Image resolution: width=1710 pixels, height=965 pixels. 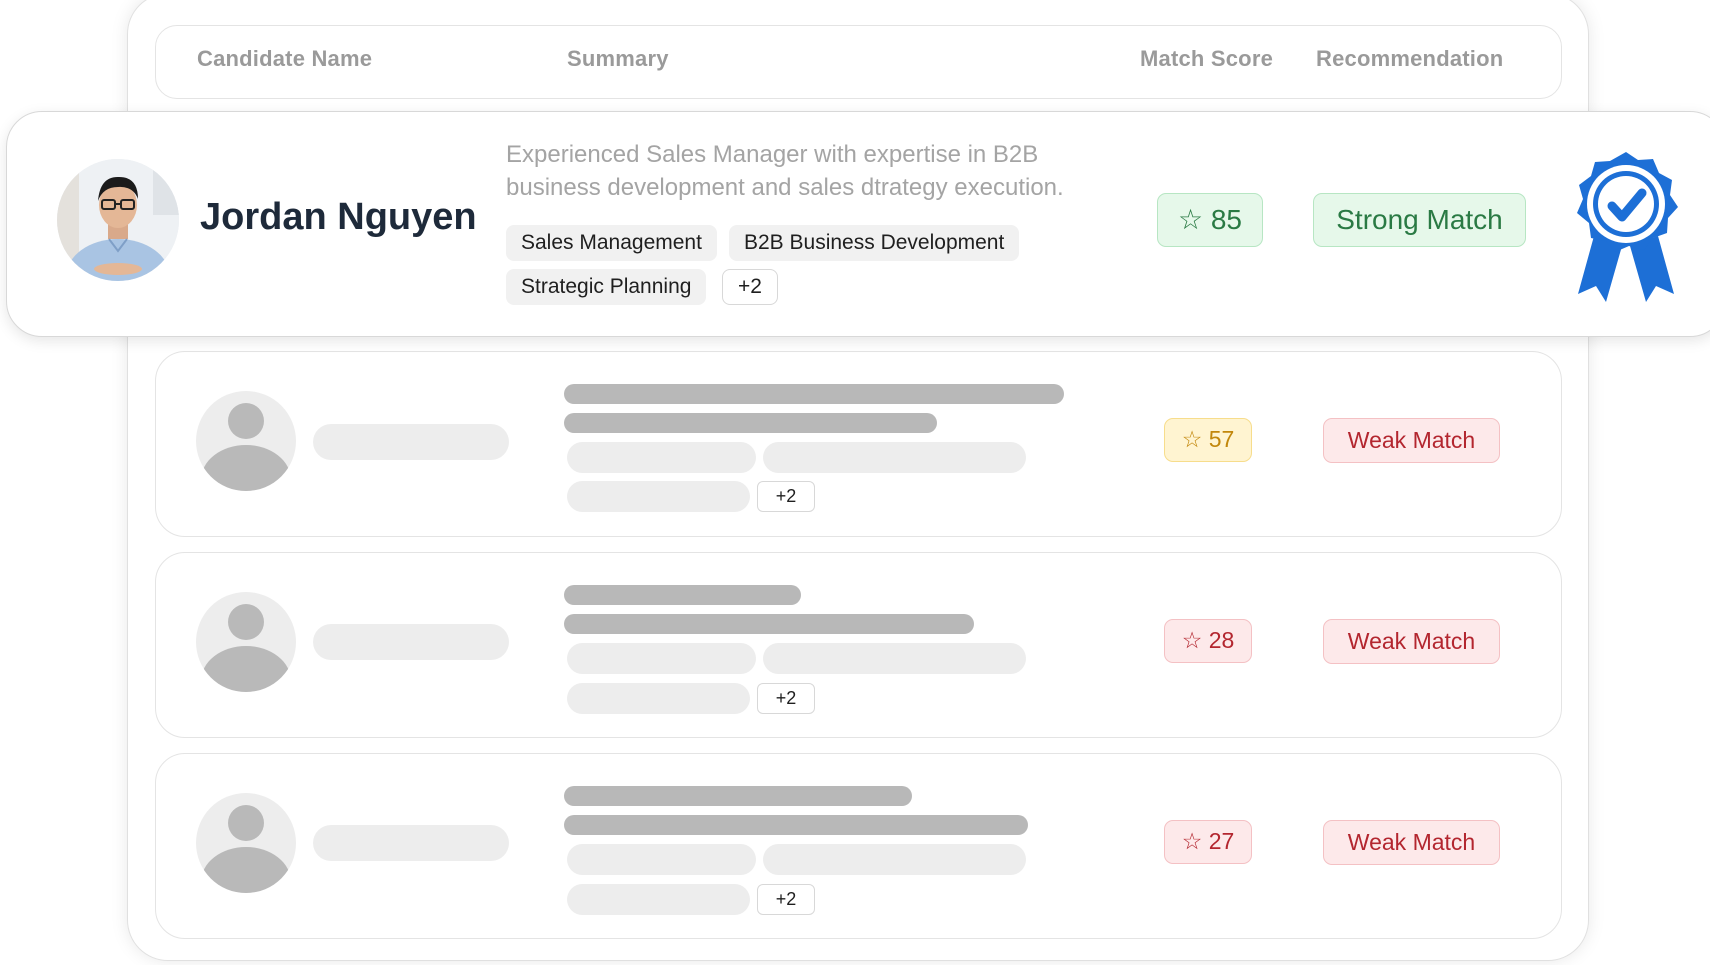 I want to click on skill-tag: Sales Management, so click(x=611, y=243).